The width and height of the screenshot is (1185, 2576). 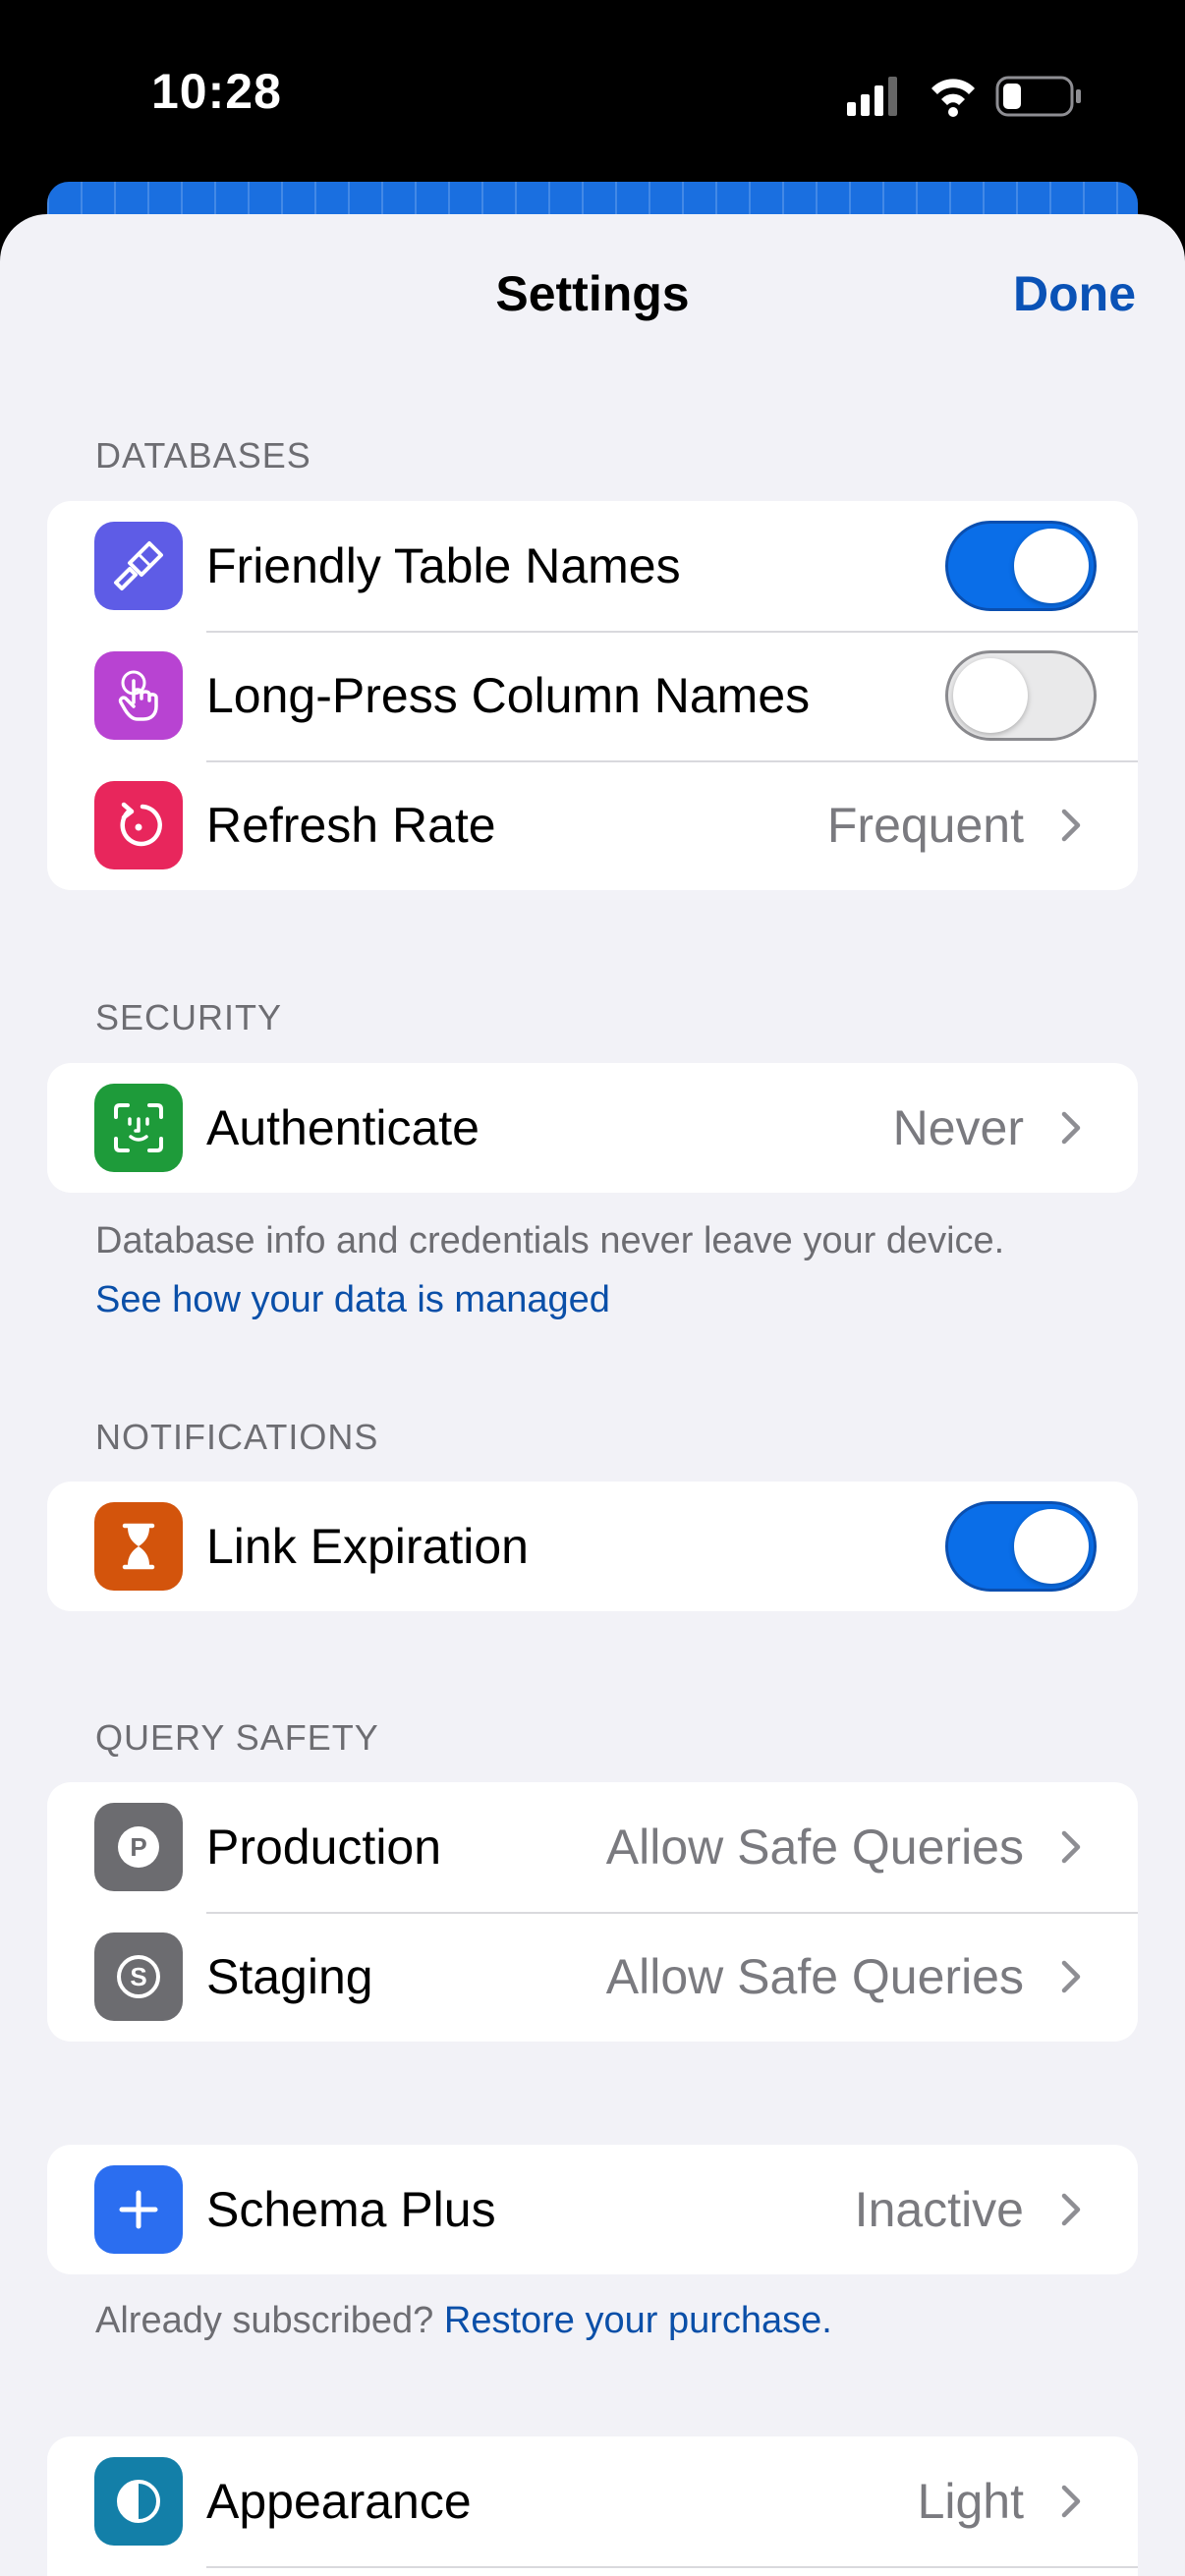 I want to click on cellular-signal-icon, so click(x=872, y=96).